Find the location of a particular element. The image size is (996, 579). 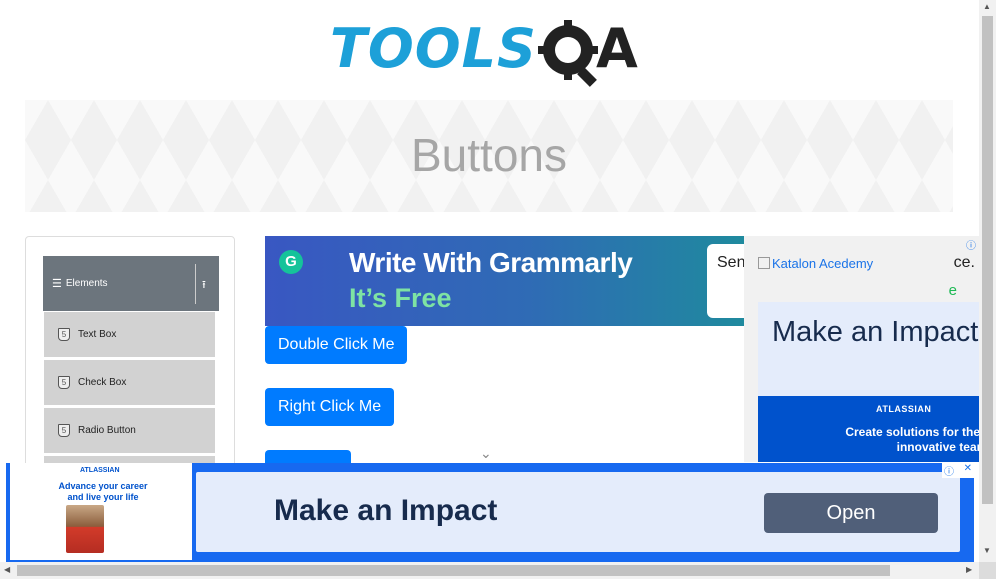

close-icon: ✕ is located at coordinates (968, 470).